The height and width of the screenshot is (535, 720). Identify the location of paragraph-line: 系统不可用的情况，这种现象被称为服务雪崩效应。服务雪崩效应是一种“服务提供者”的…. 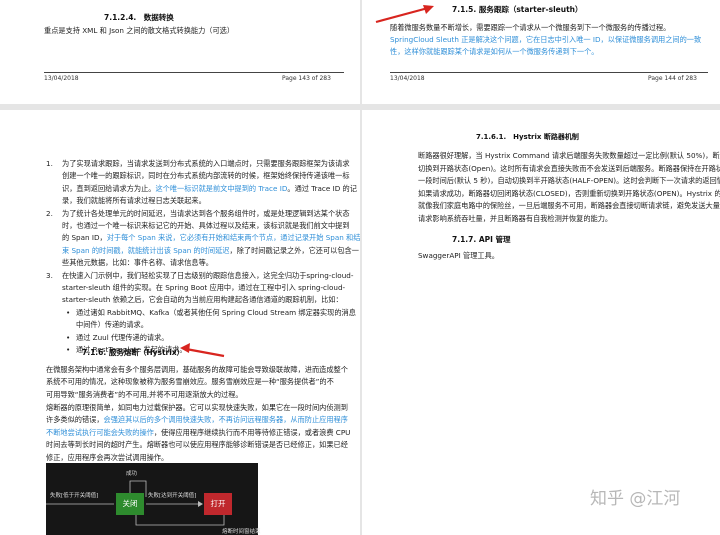
(190, 382).